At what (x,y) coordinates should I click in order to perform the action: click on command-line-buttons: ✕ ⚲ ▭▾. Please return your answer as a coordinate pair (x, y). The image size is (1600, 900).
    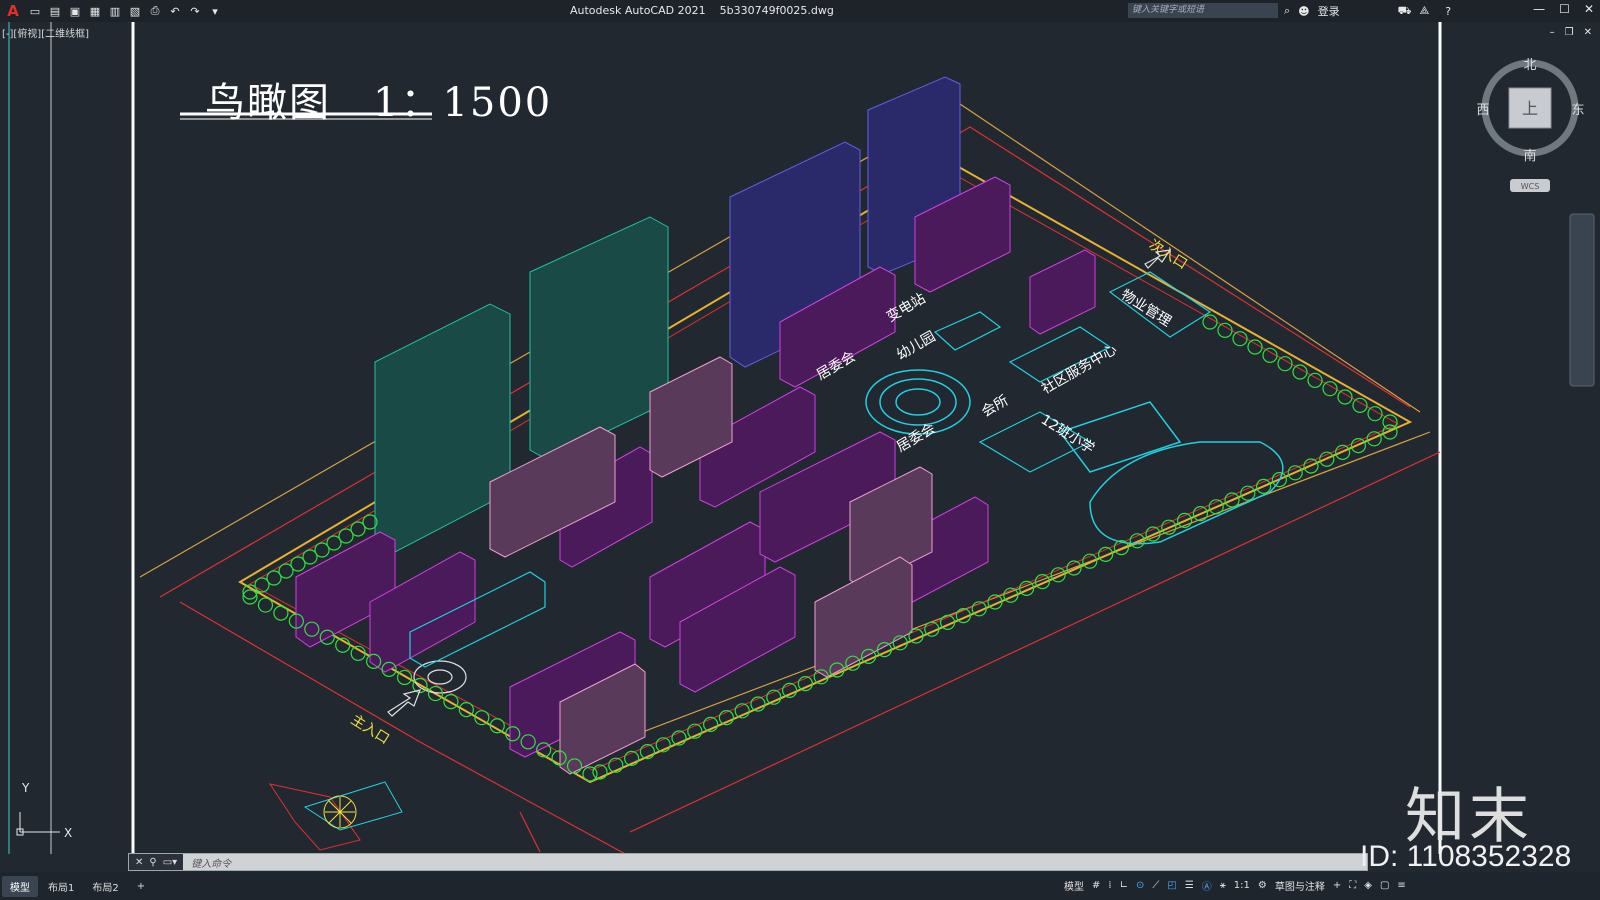
    Looking at the image, I should click on (156, 862).